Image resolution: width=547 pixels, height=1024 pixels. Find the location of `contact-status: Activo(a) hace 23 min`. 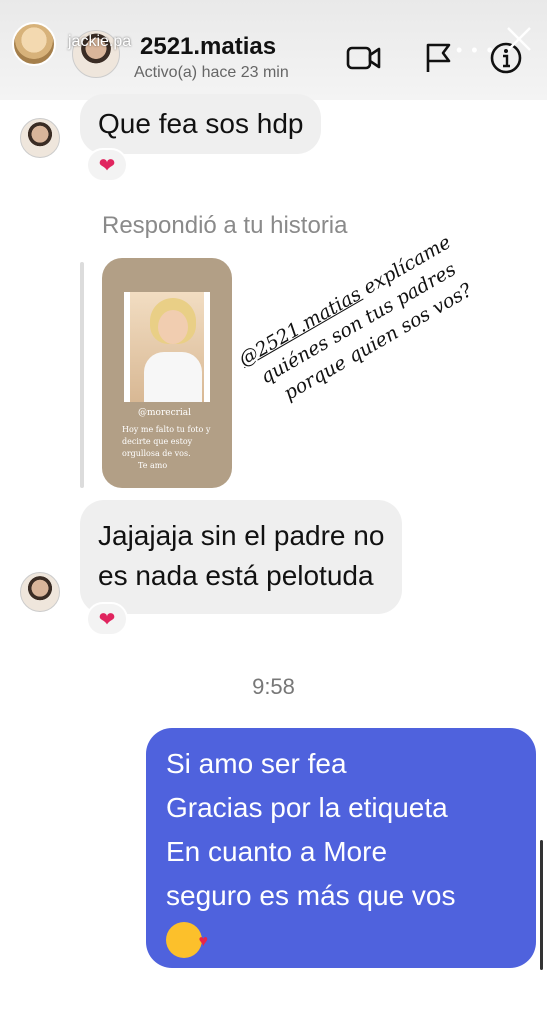

contact-status: Activo(a) hace 23 min is located at coordinates (211, 72).